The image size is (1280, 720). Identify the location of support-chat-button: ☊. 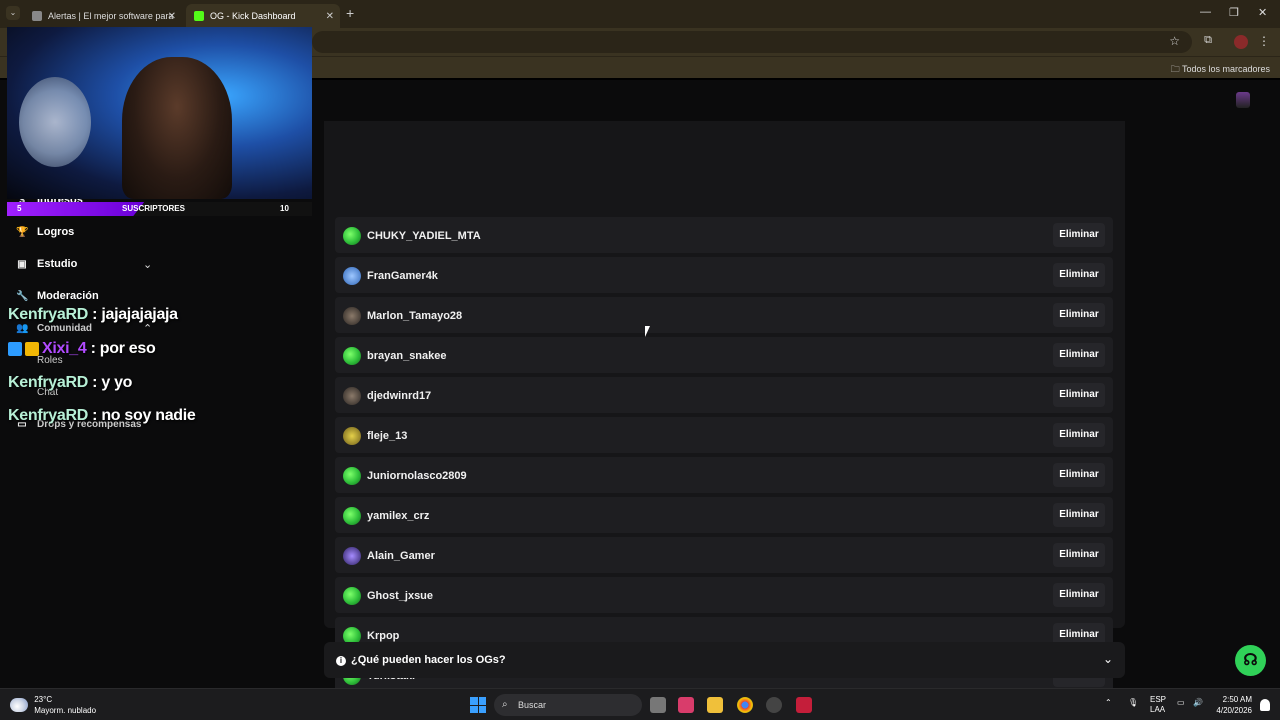
(1250, 660).